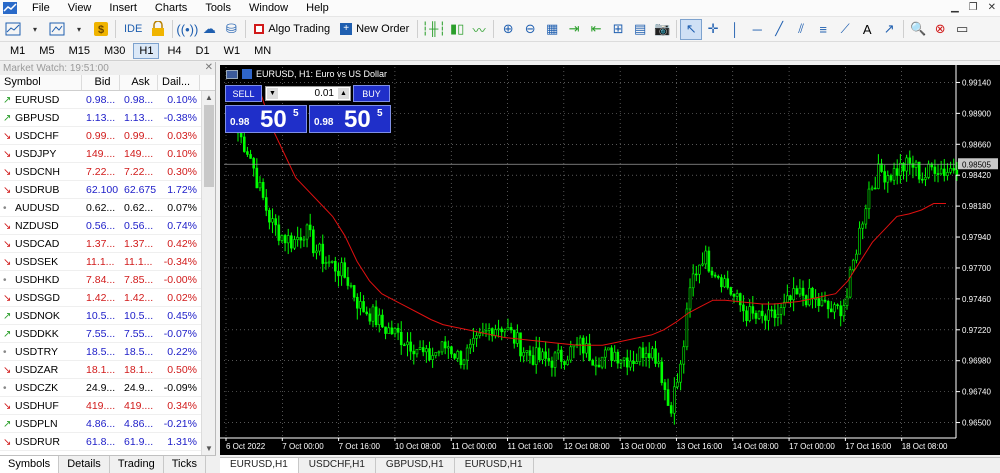  What do you see at coordinates (262, 51) in the screenshot?
I see `timeframe-mn: MN` at bounding box center [262, 51].